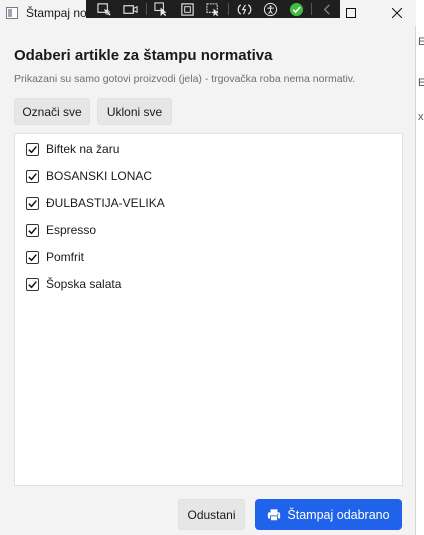  I want to click on collapse-chevron-icon, so click(326, 9).